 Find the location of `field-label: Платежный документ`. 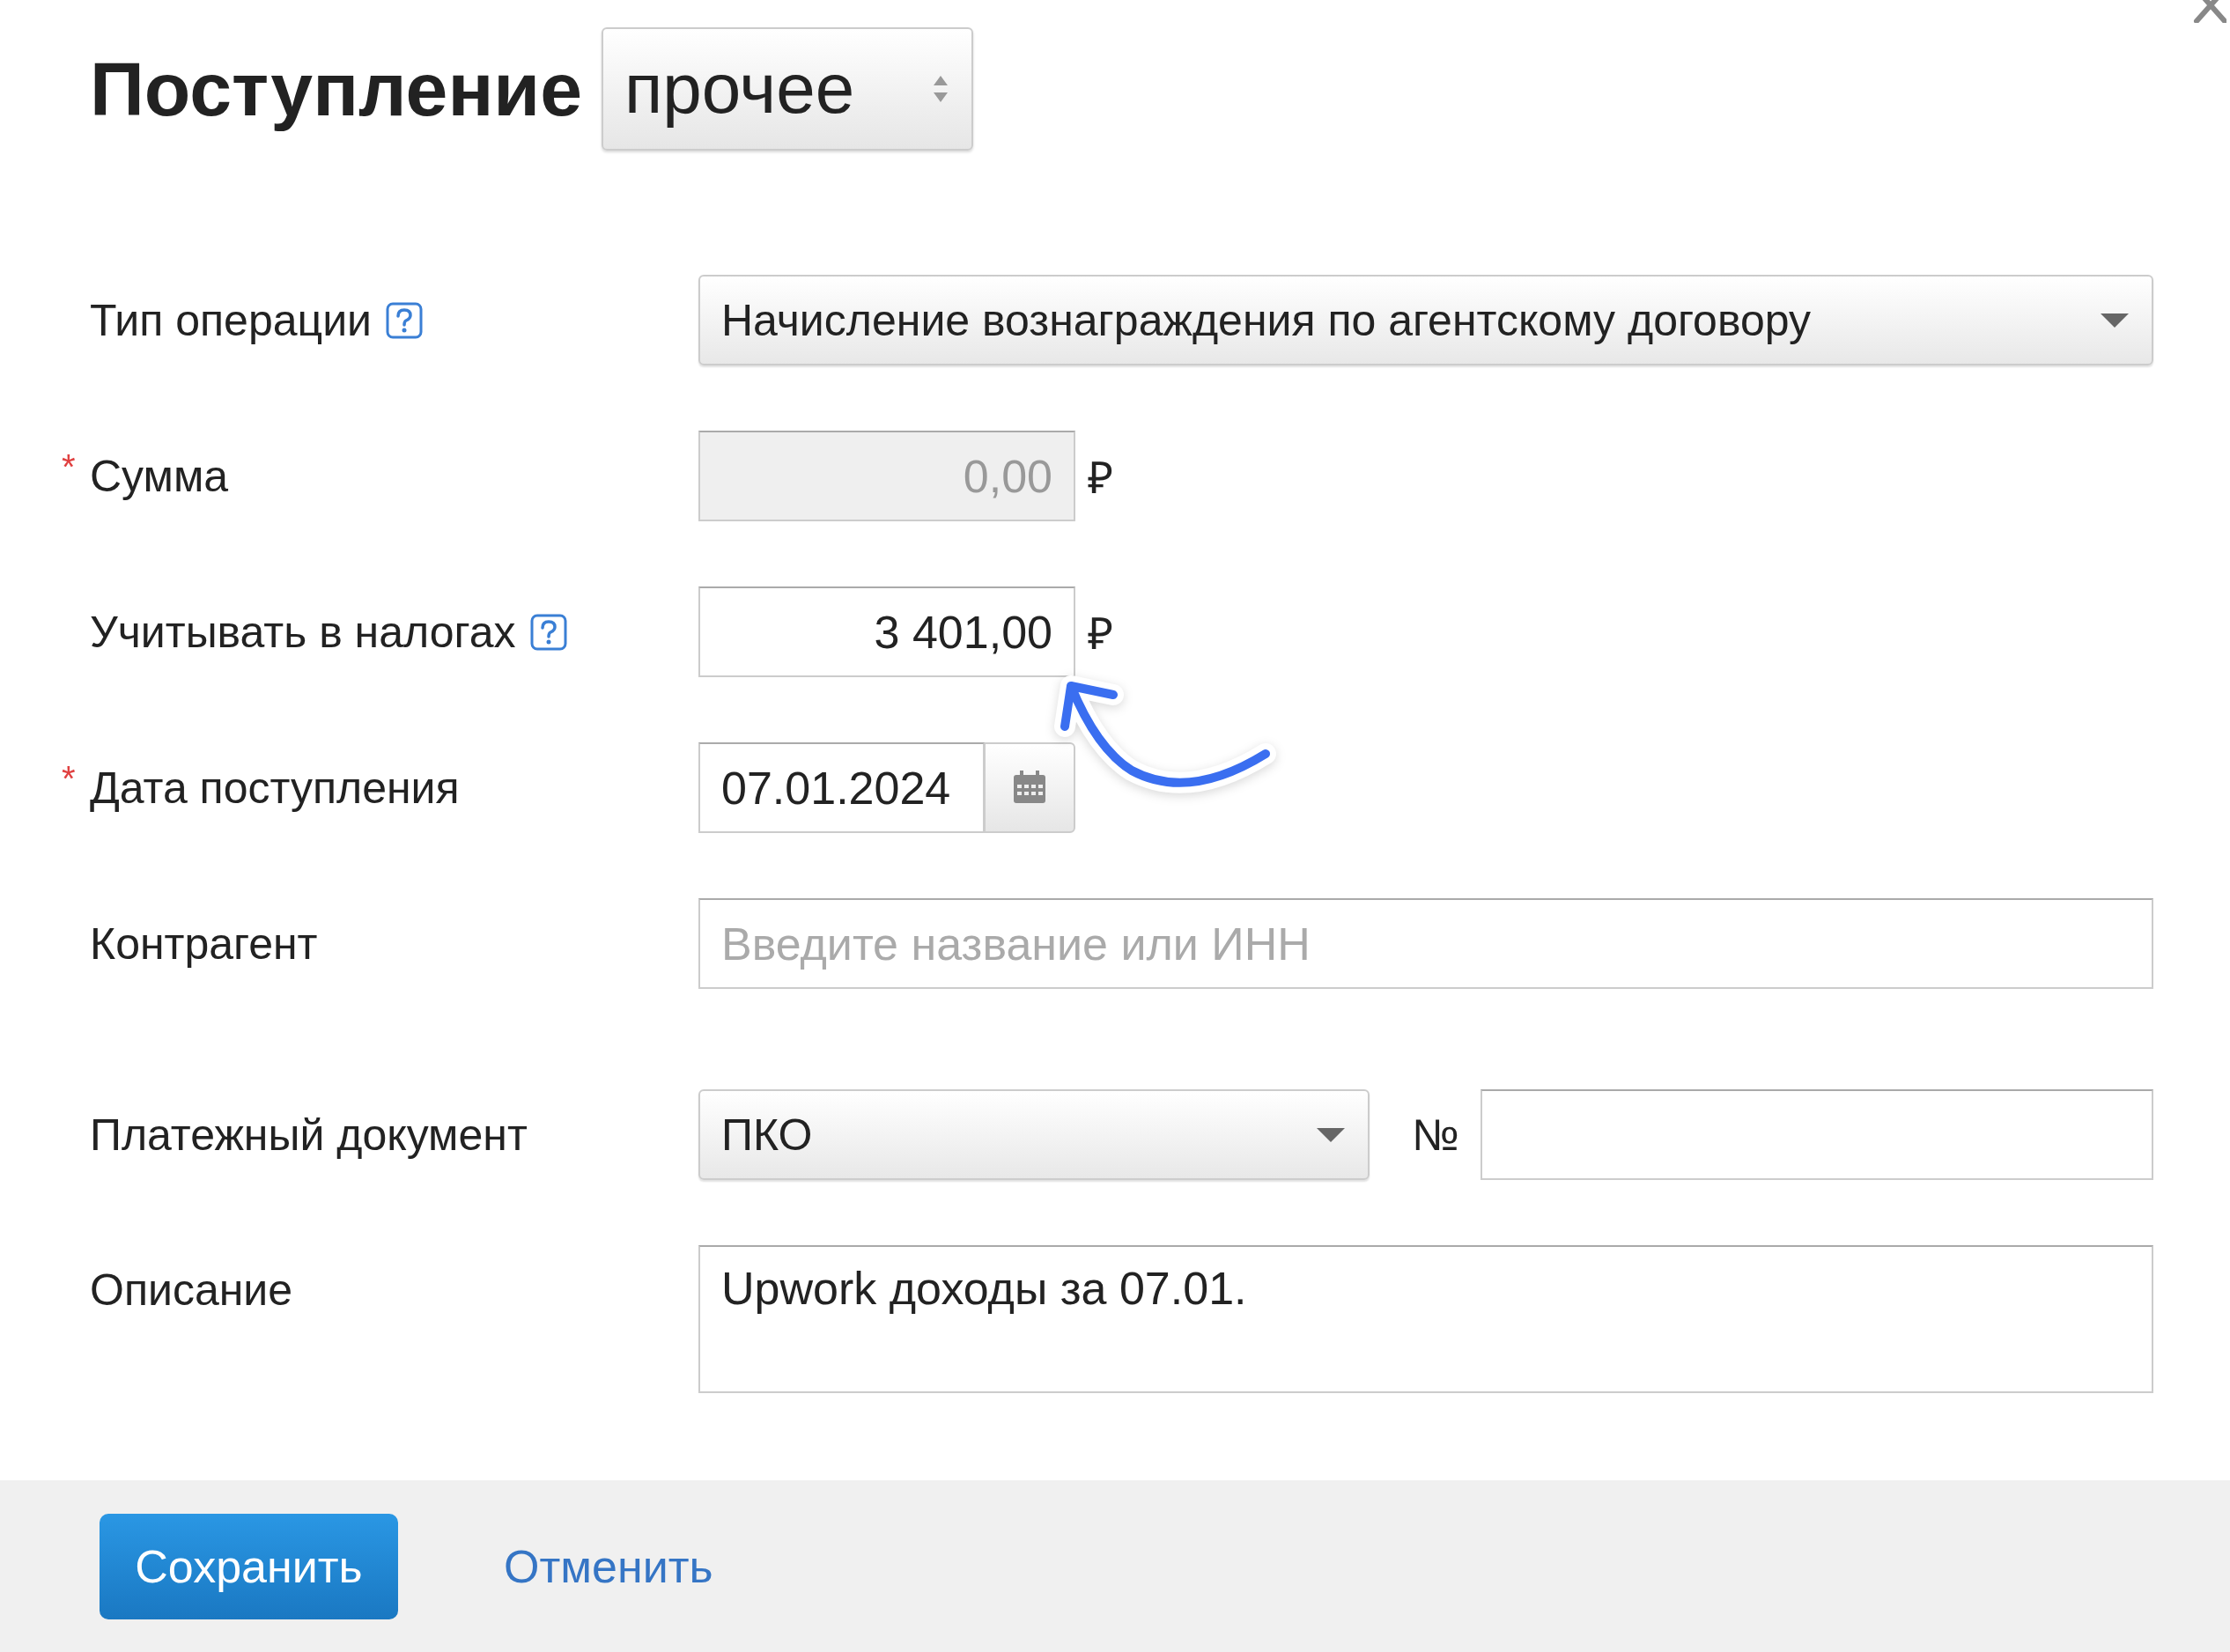

field-label: Платежный документ is located at coordinates (309, 1135).